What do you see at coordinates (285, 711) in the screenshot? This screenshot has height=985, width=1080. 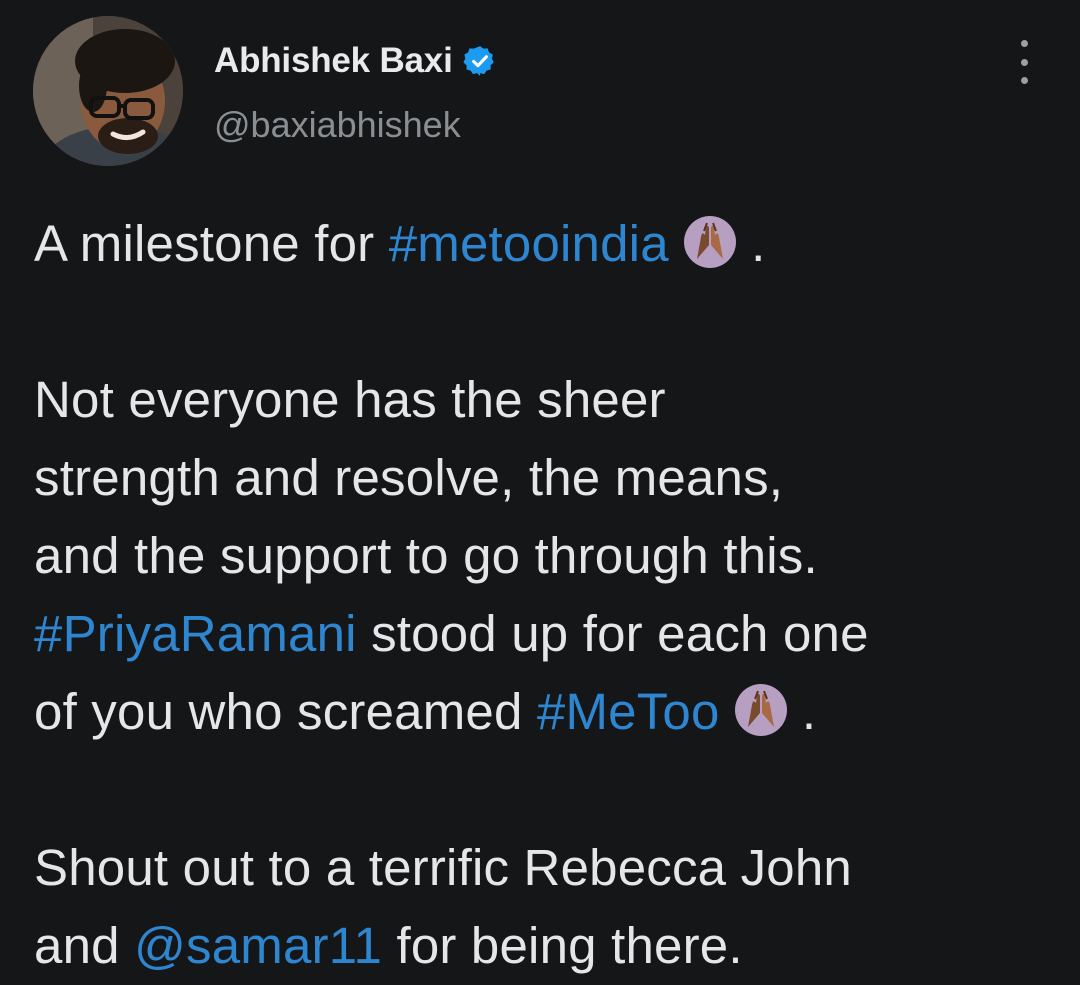 I see `tweet-text-segment: of you who screamed` at bounding box center [285, 711].